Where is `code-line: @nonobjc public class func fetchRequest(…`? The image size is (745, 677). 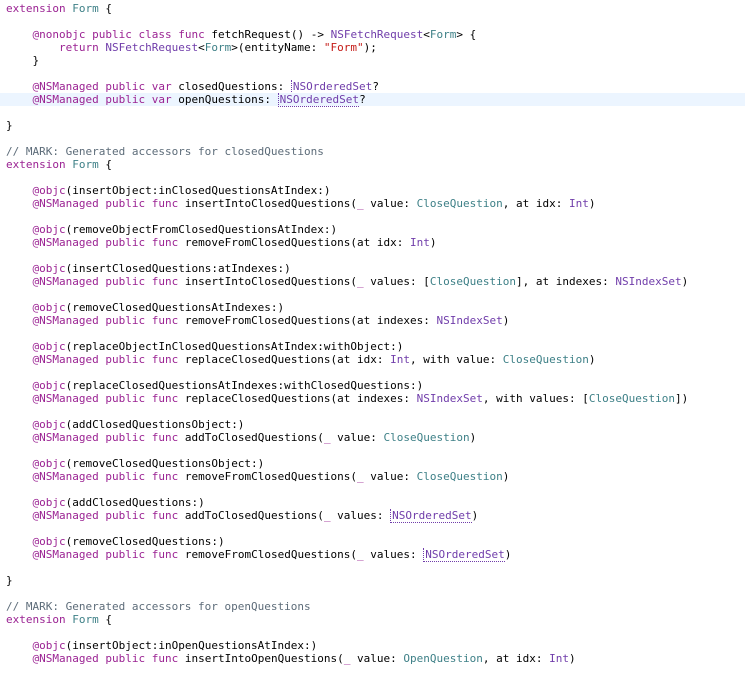
code-line: @nonobjc public class func fetchRequest(… is located at coordinates (372, 34).